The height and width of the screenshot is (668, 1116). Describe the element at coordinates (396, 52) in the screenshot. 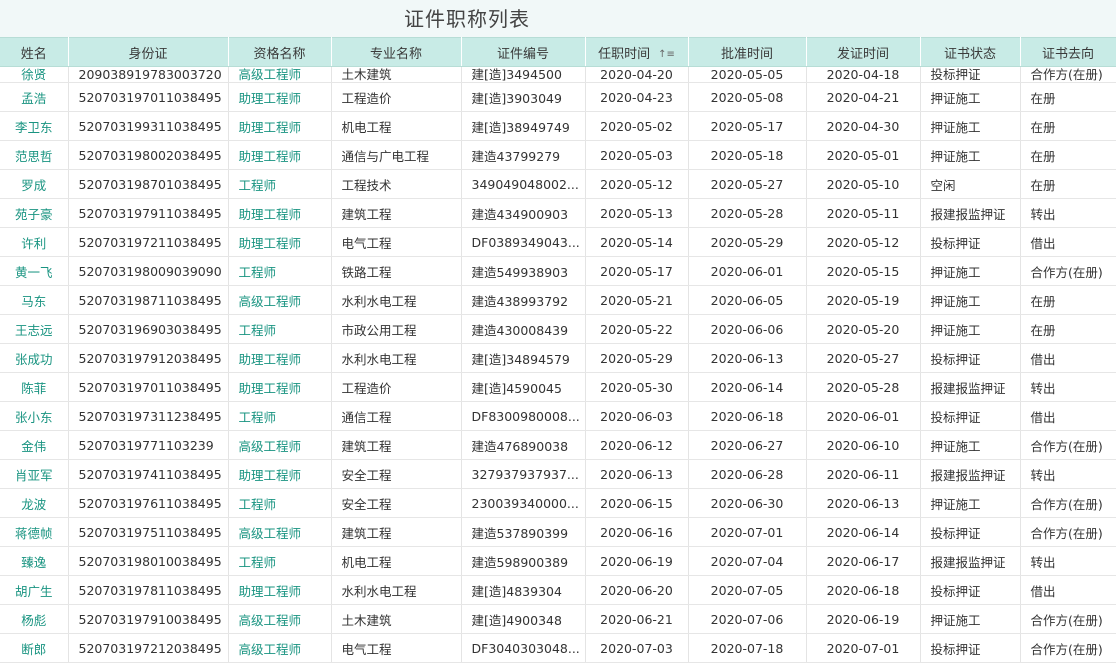

I see `column-header-major: 专业名称` at that location.